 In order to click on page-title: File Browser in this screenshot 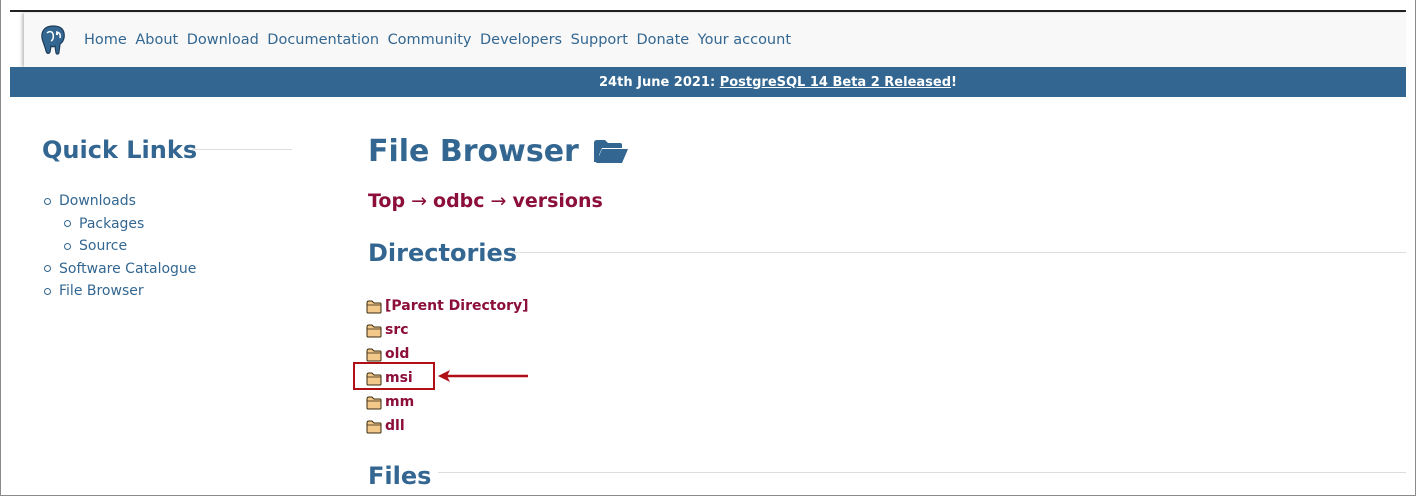, I will do `click(498, 151)`.